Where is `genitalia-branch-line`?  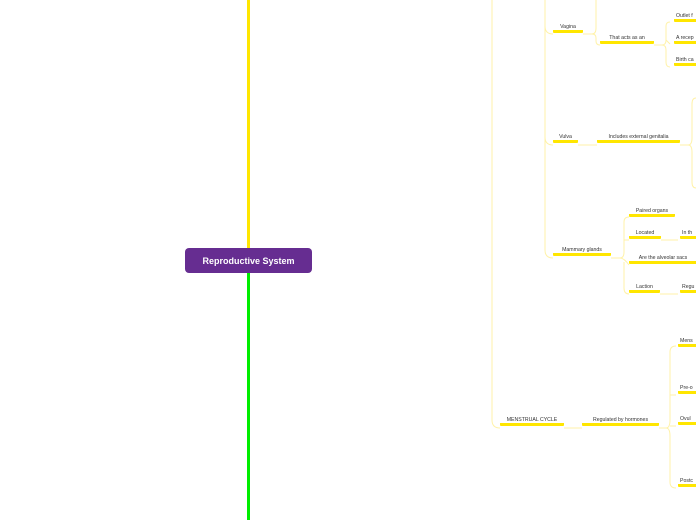
genitalia-branch-line is located at coordinates (688, 143).